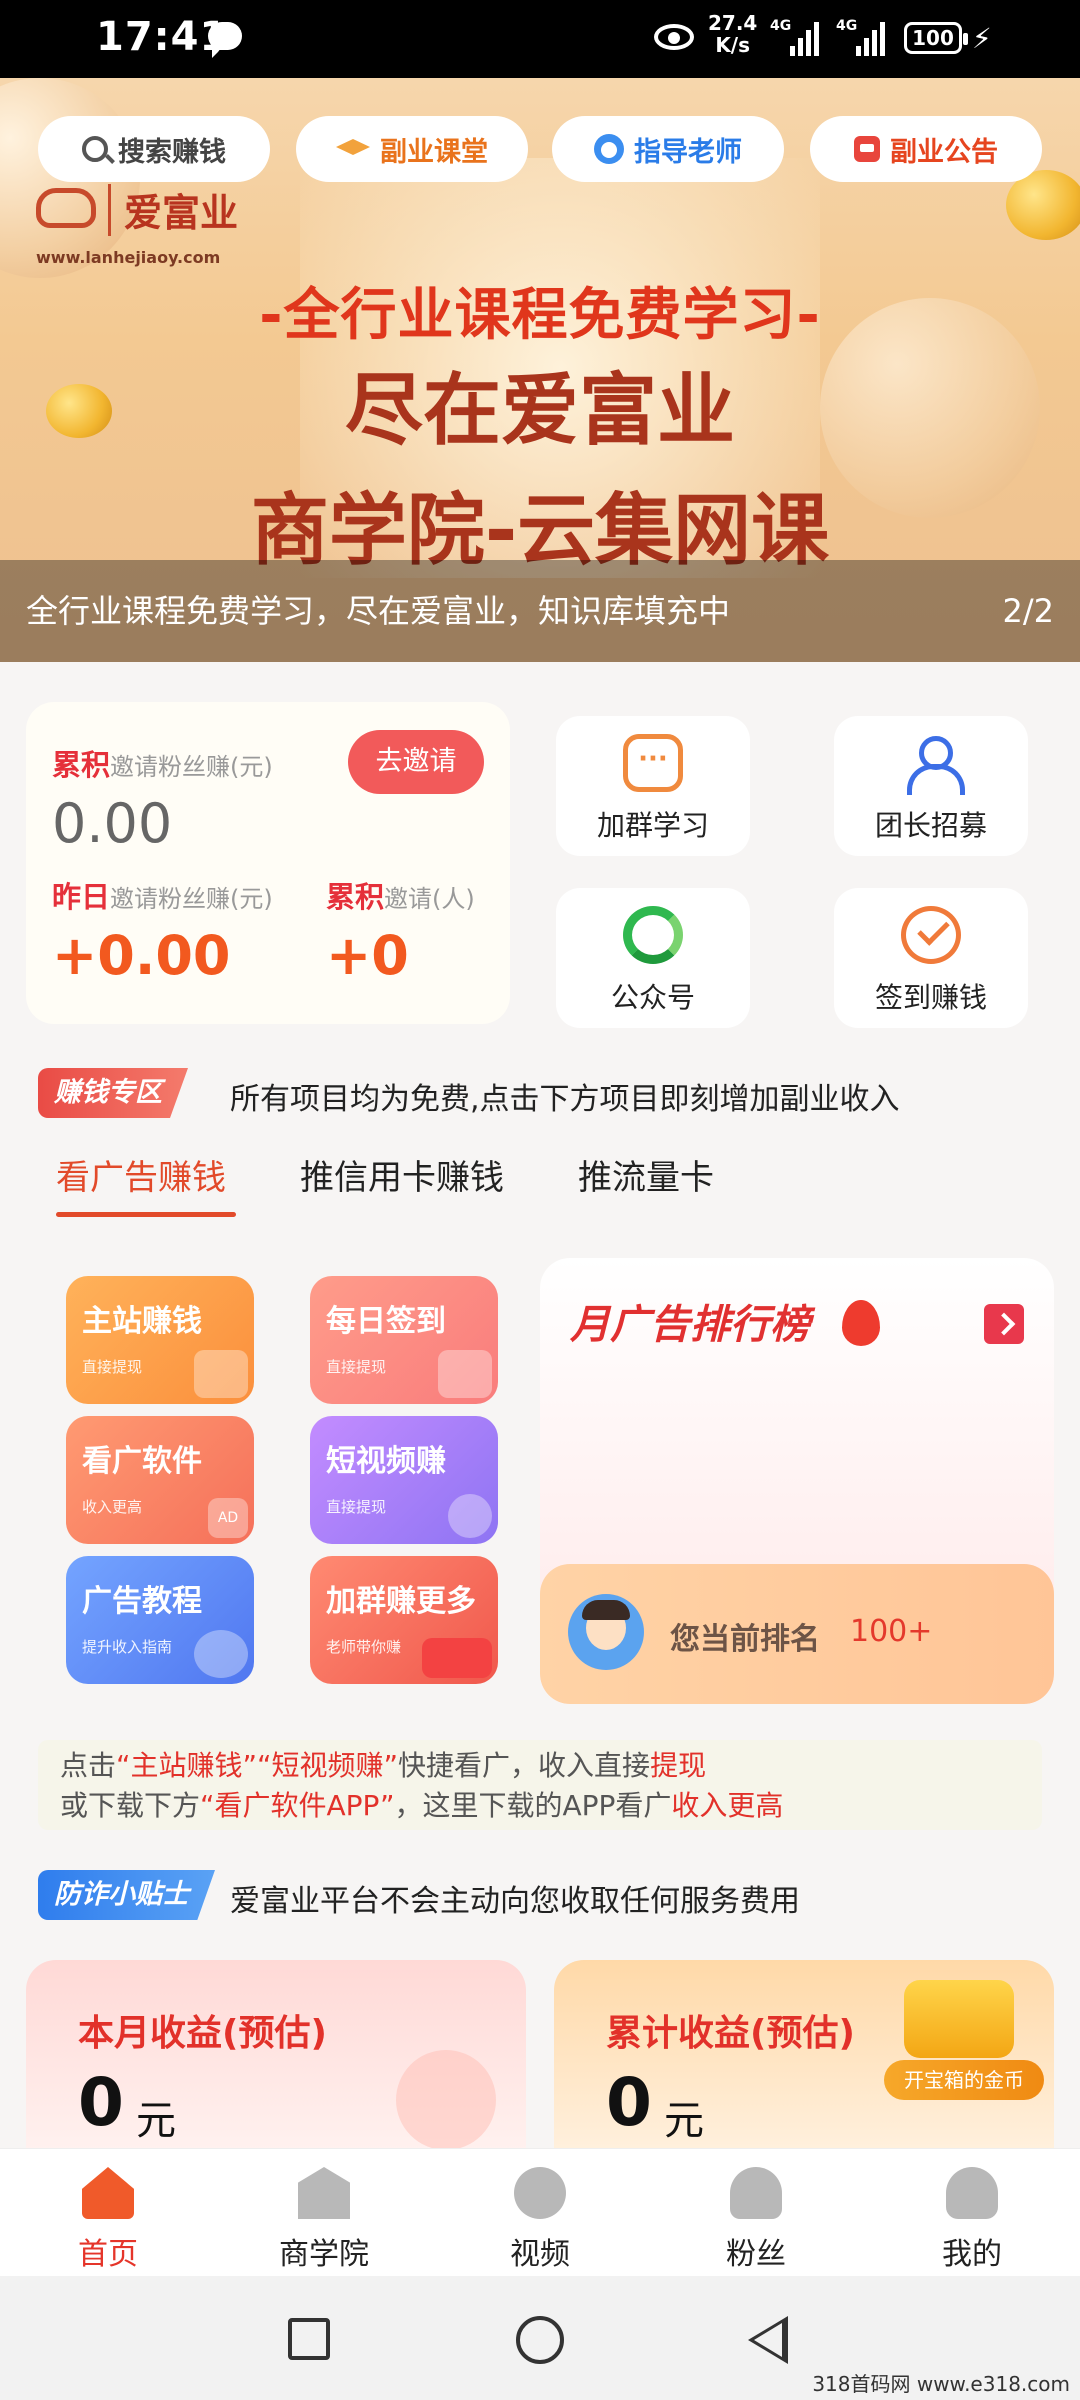  Describe the element at coordinates (309, 2339) in the screenshot. I see `recents-button` at that location.